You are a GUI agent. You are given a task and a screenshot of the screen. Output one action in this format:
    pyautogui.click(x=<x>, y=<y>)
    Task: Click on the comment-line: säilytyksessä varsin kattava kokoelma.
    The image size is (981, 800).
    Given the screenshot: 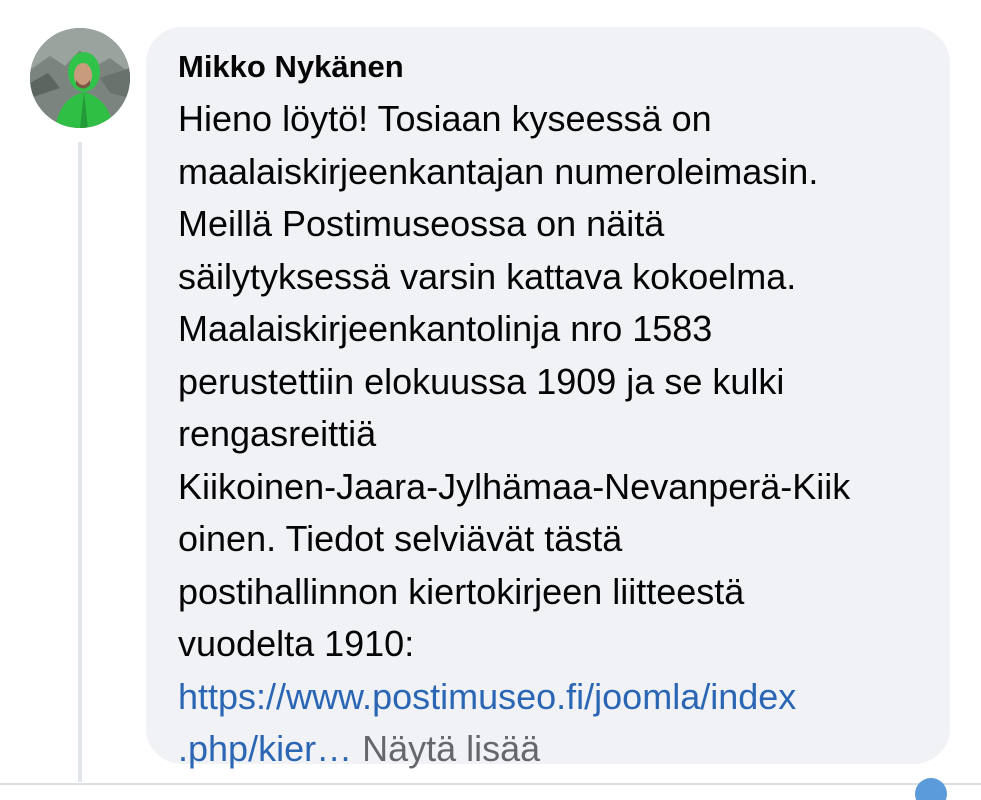 What is the action you would take?
    pyautogui.click(x=487, y=276)
    